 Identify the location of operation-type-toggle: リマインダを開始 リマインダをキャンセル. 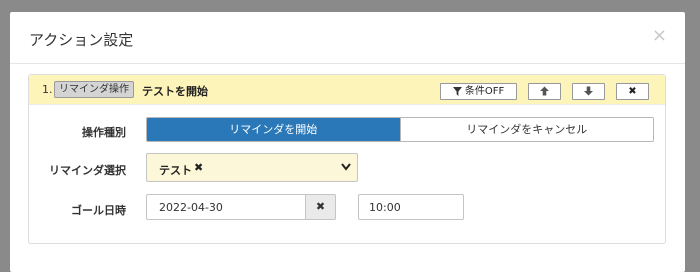
(400, 129).